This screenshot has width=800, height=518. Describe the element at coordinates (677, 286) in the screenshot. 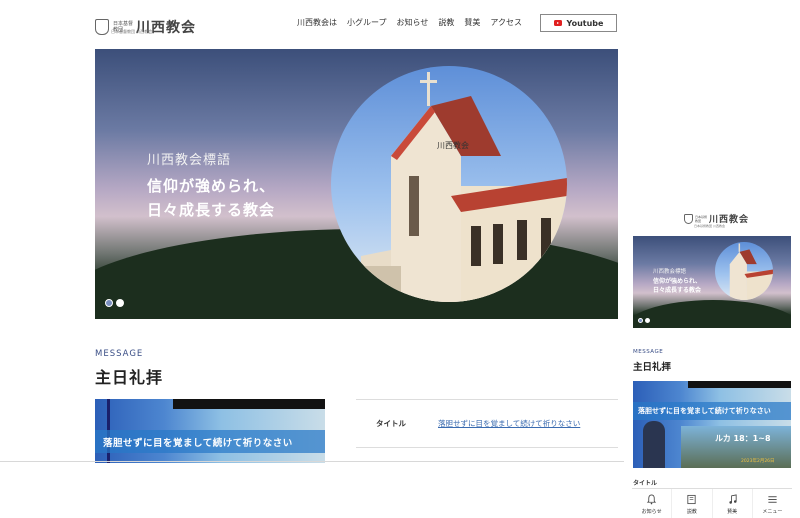

I see `mobile-hero-title: 信仰が強められ、 日々成長する教会` at that location.